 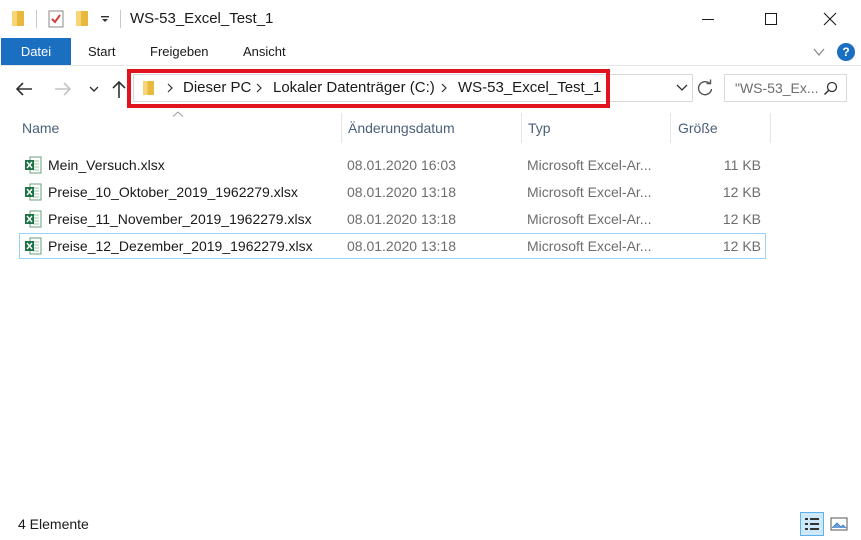 What do you see at coordinates (831, 19) in the screenshot?
I see `close-icon` at bounding box center [831, 19].